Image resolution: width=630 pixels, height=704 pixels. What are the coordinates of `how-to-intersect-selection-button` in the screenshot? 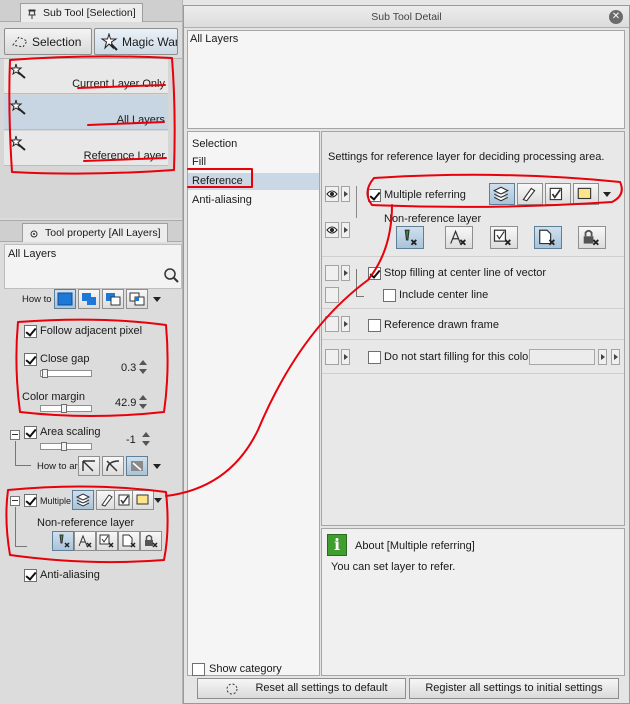 It's located at (137, 299).